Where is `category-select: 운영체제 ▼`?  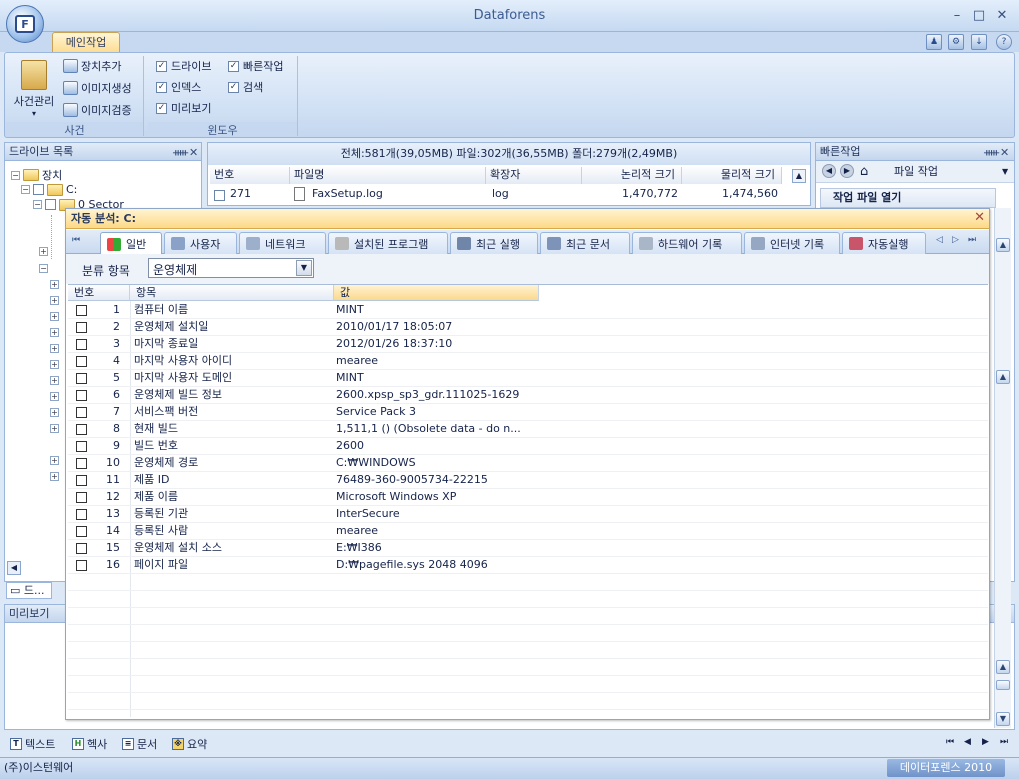 category-select: 운영체제 ▼ is located at coordinates (231, 268).